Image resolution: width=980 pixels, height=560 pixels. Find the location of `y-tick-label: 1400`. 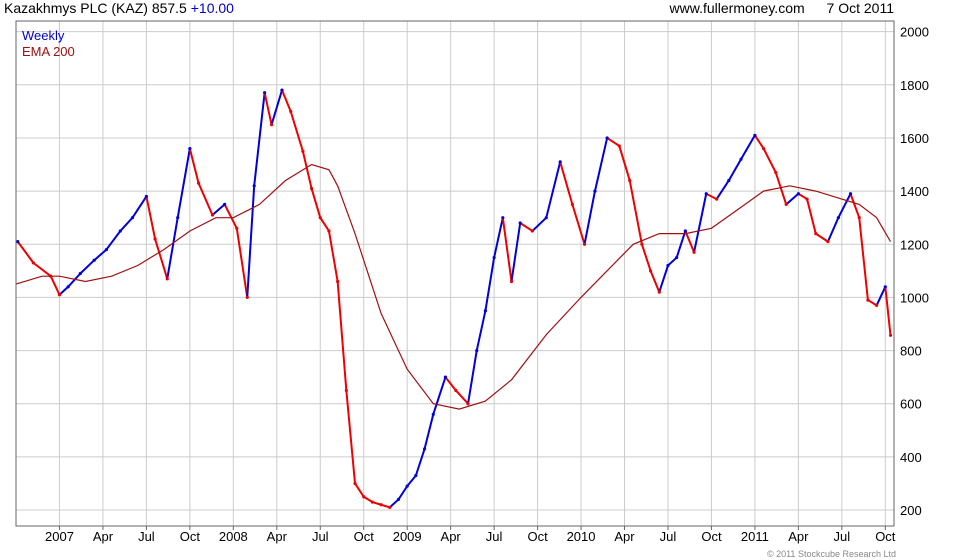

y-tick-label: 1400 is located at coordinates (914, 191).